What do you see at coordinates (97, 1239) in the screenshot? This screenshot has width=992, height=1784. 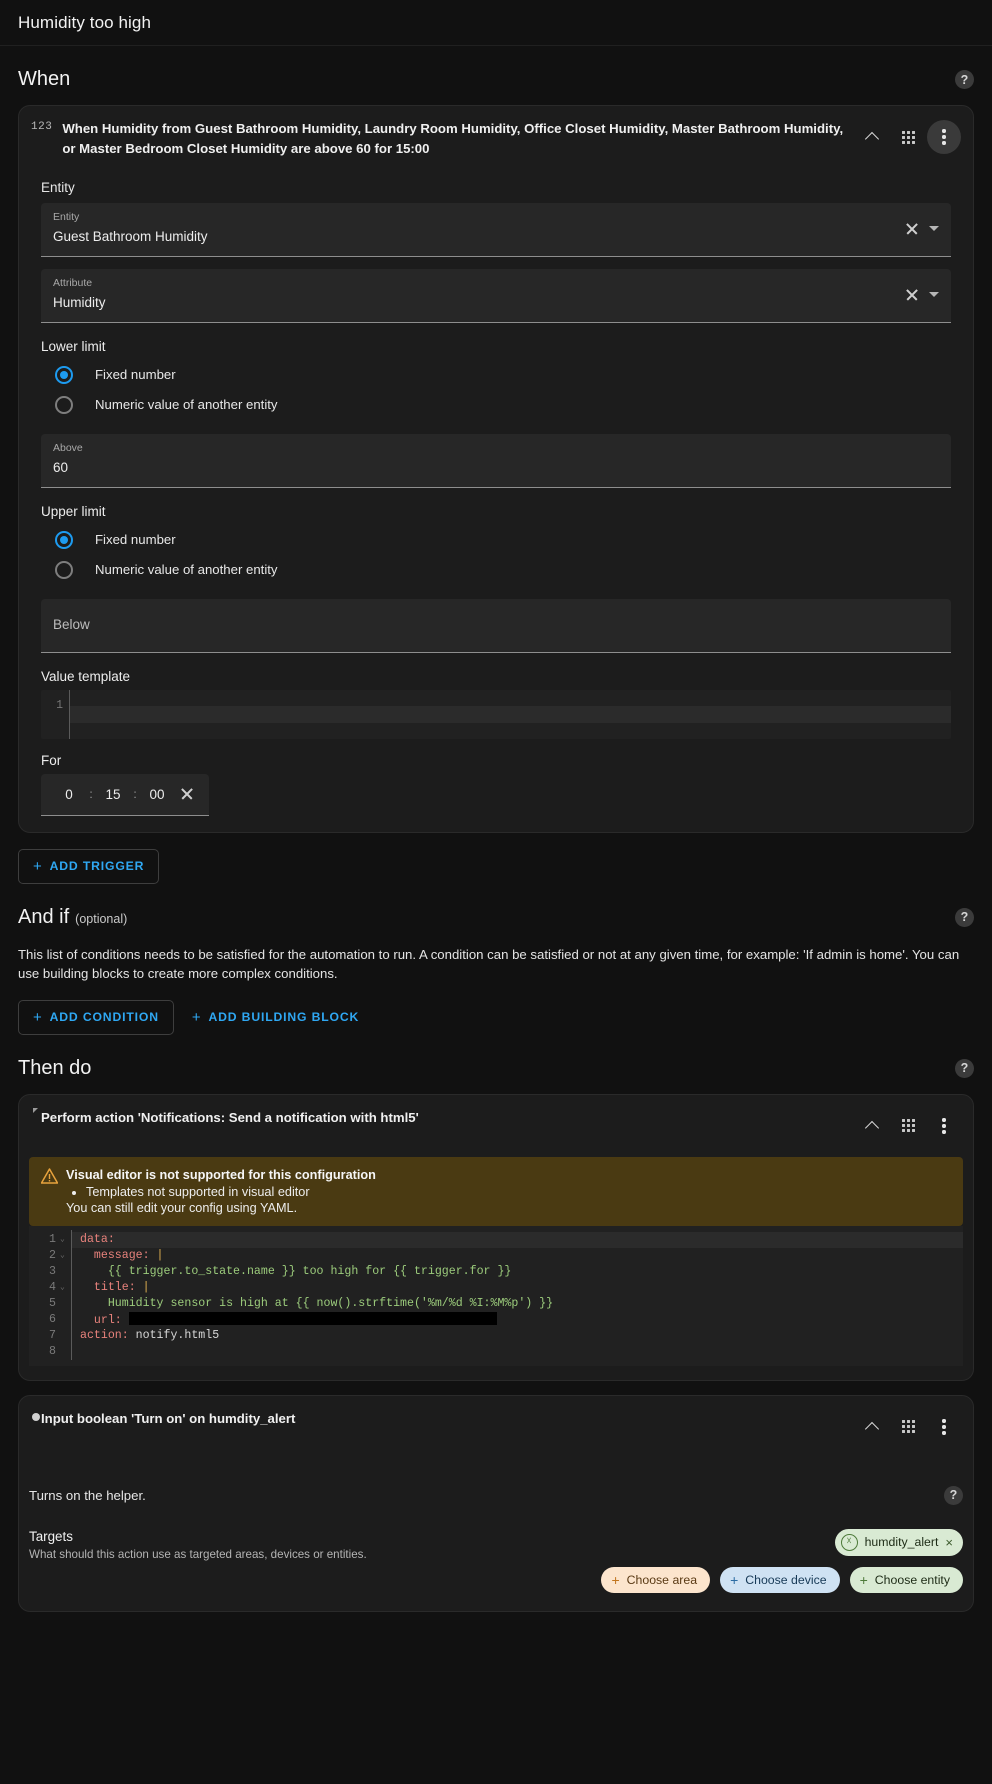 I see `yaml-token: data:` at bounding box center [97, 1239].